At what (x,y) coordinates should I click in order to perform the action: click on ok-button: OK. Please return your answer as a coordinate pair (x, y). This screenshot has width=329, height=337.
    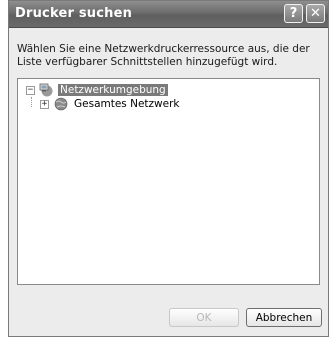
    Looking at the image, I should click on (204, 317).